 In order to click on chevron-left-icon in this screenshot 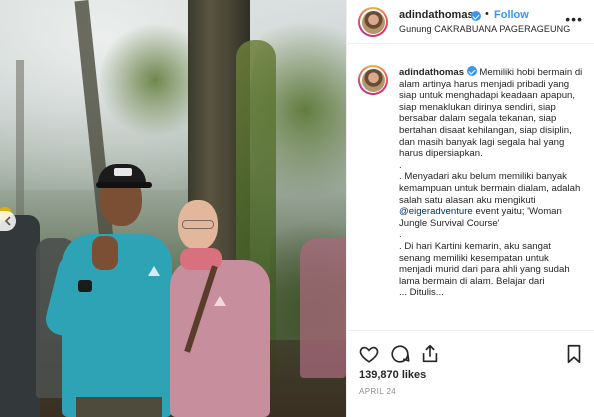, I will do `click(8, 221)`.